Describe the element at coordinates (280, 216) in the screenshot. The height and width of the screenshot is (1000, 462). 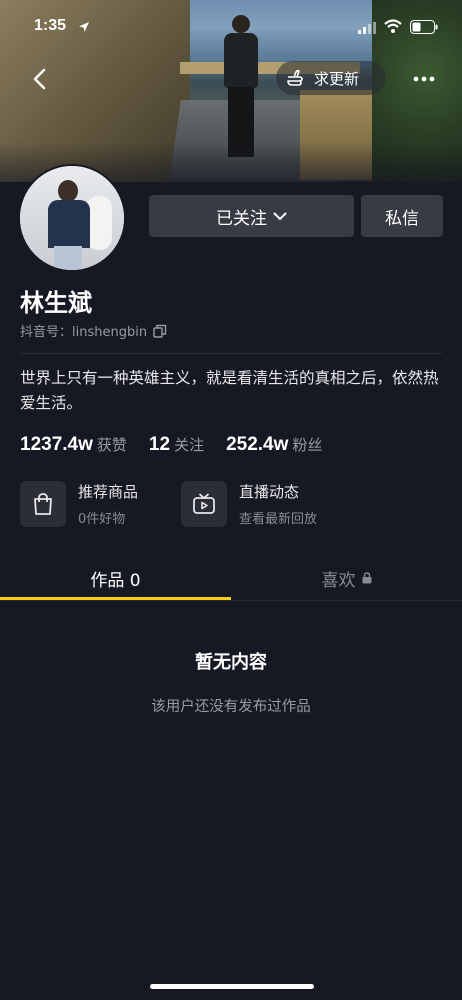
I see `chevron-down-icon` at that location.